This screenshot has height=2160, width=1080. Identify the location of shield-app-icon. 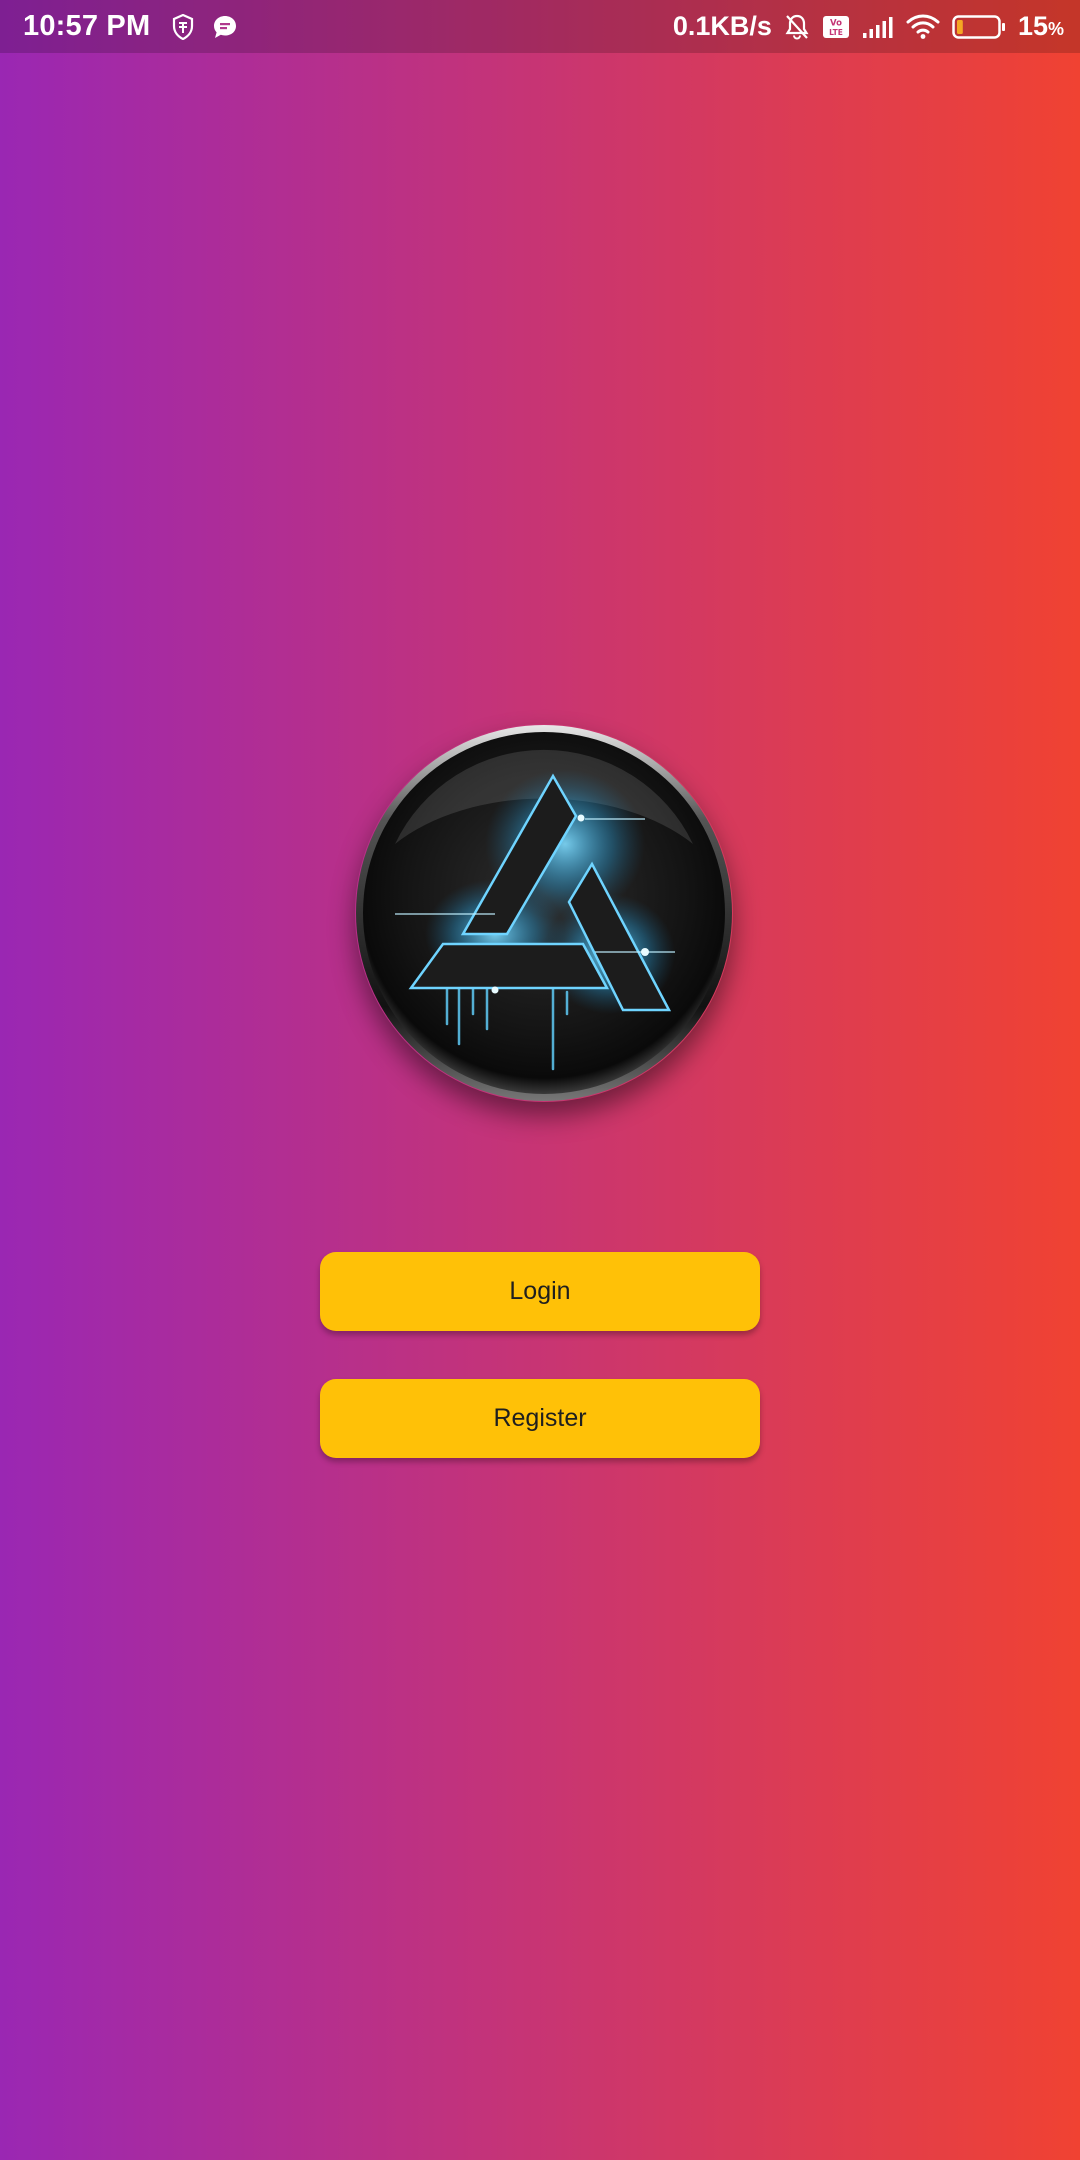
(183, 26).